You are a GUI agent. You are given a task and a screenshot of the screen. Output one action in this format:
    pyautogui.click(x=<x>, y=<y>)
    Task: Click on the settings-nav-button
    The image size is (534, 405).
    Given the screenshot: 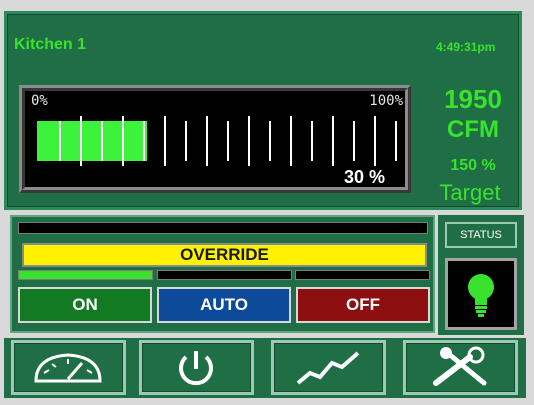 What is the action you would take?
    pyautogui.click(x=460, y=367)
    